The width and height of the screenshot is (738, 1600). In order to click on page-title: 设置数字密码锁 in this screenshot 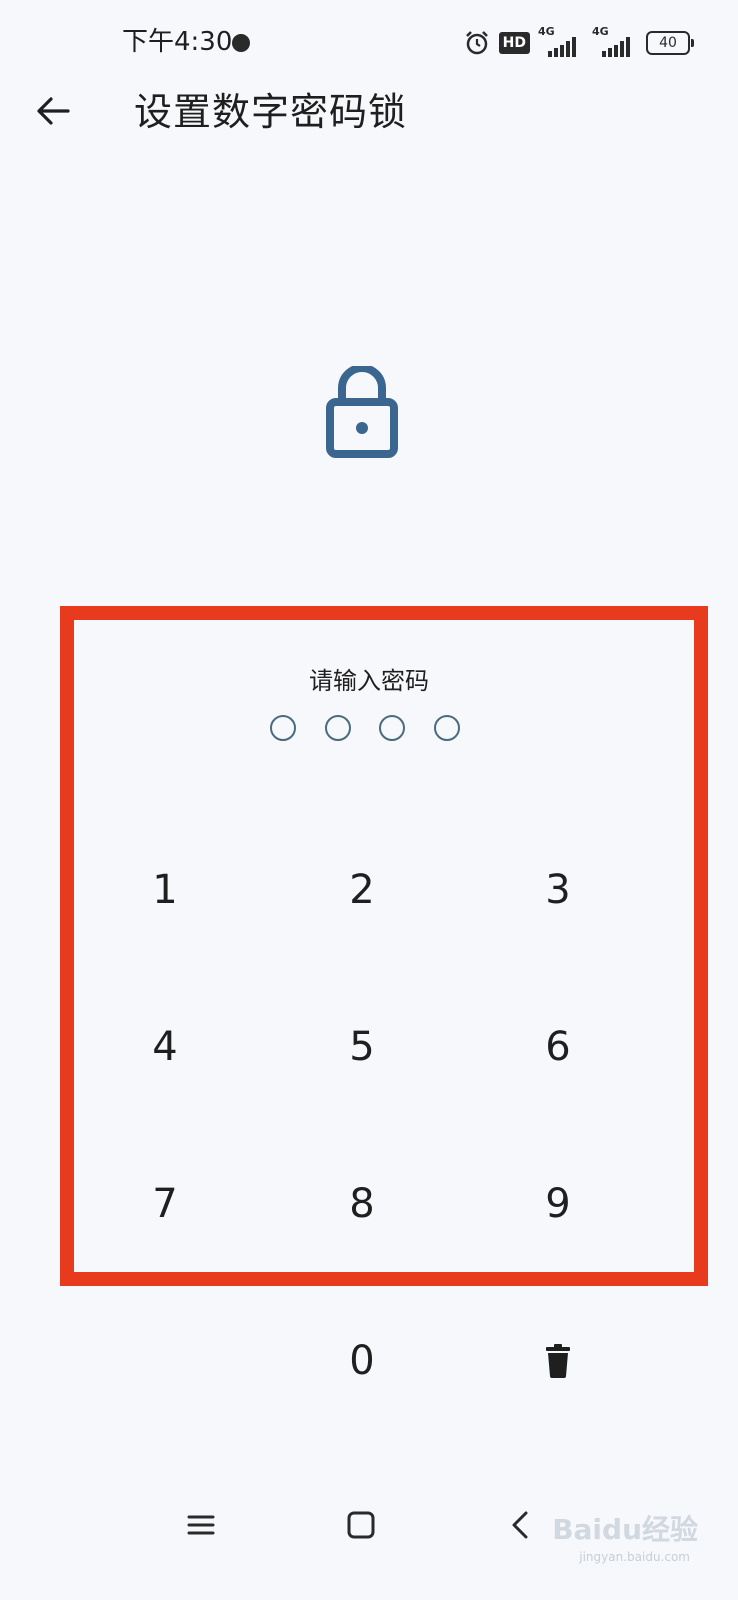, I will do `click(271, 112)`.